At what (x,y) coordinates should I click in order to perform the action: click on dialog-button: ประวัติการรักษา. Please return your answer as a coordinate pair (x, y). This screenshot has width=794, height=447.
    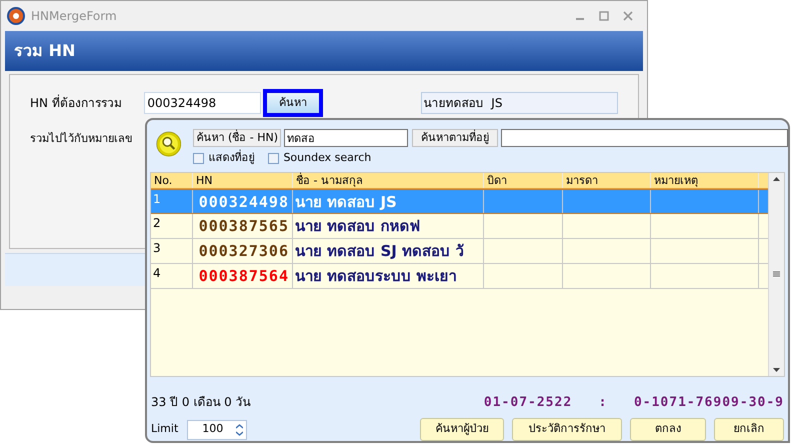
    Looking at the image, I should click on (567, 429).